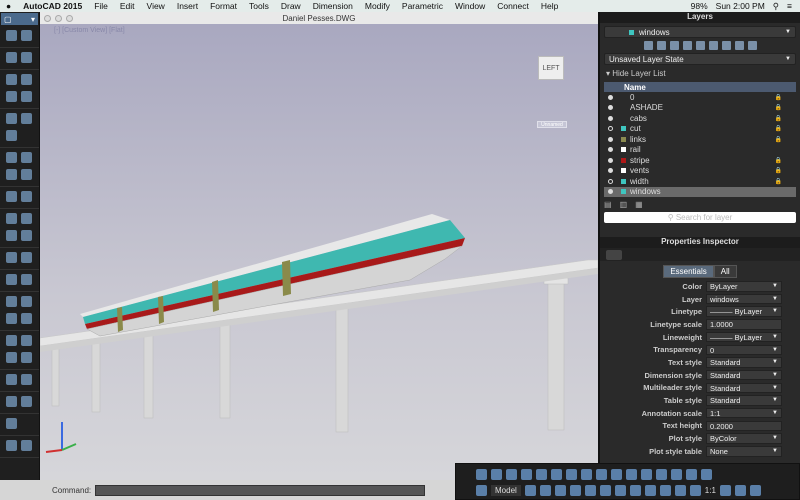 The width and height of the screenshot is (800, 500). I want to click on layer-row: cabs 🔒, so click(700, 118).